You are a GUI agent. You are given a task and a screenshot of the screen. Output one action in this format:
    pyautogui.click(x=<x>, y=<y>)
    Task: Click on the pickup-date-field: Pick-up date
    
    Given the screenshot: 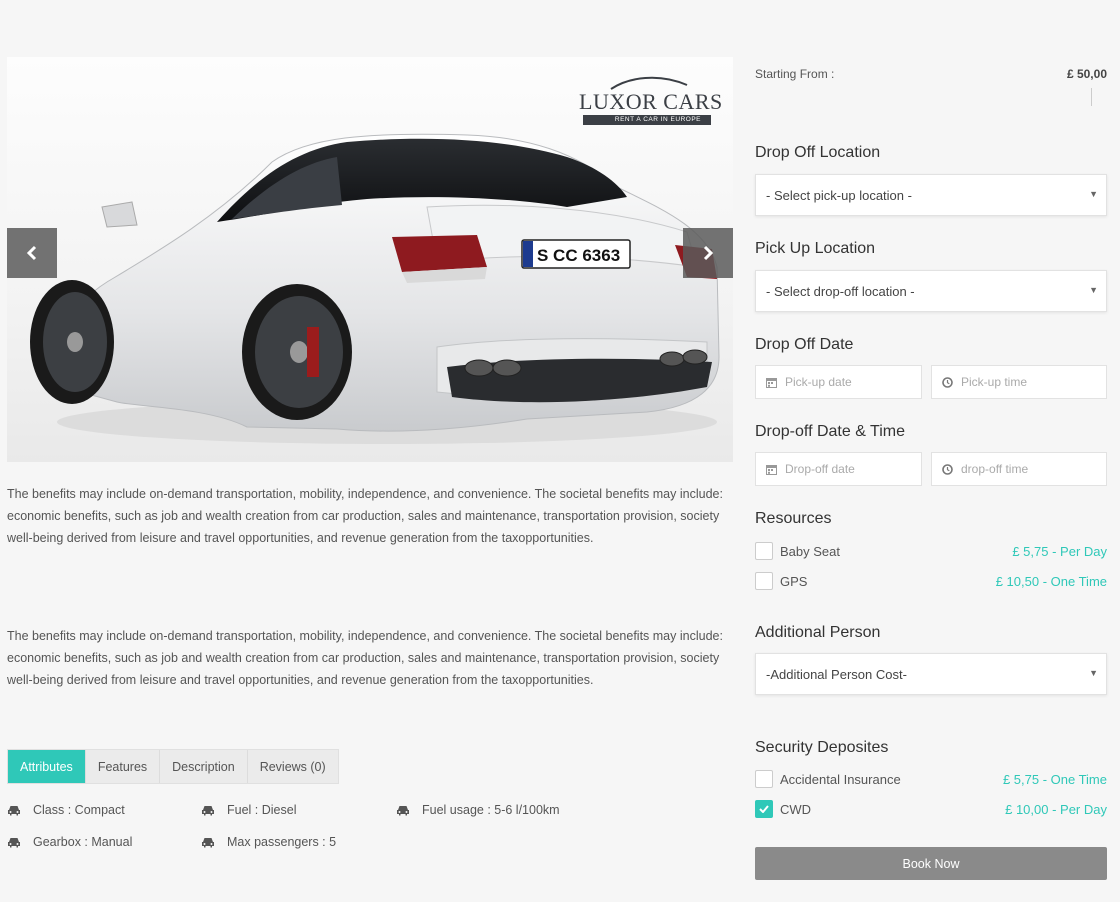 What is the action you would take?
    pyautogui.click(x=838, y=382)
    